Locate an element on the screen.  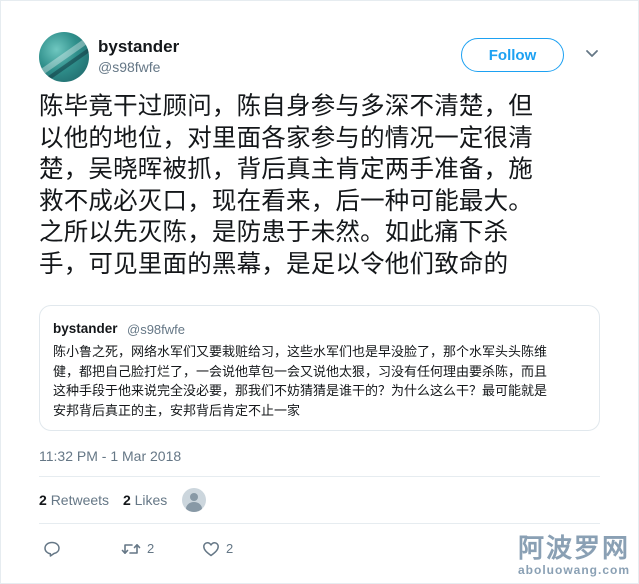
retweets-stat: 2 Retweets is located at coordinates (74, 500).